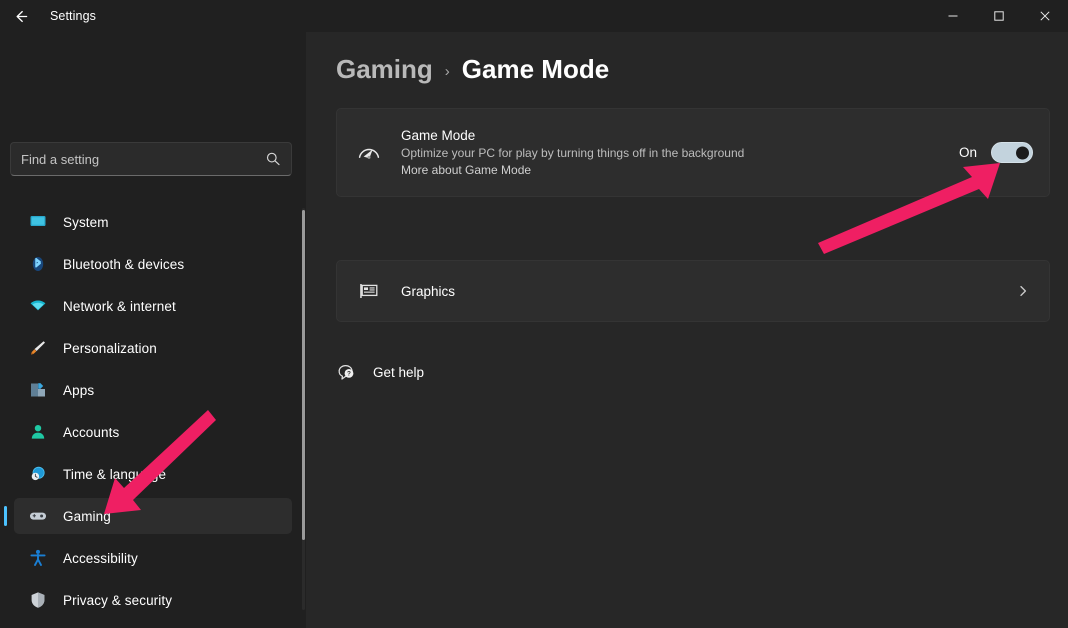  Describe the element at coordinates (73, 16) in the screenshot. I see `app-title: Settings` at that location.